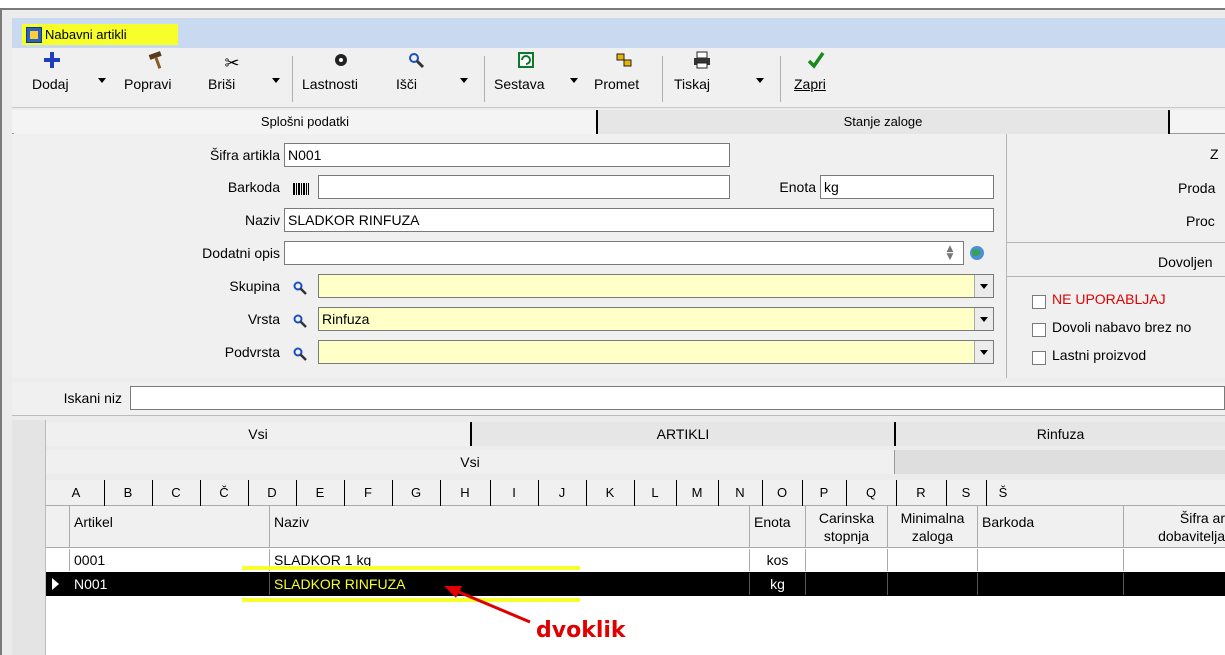  I want to click on print-dropdown-arrow, so click(760, 80).